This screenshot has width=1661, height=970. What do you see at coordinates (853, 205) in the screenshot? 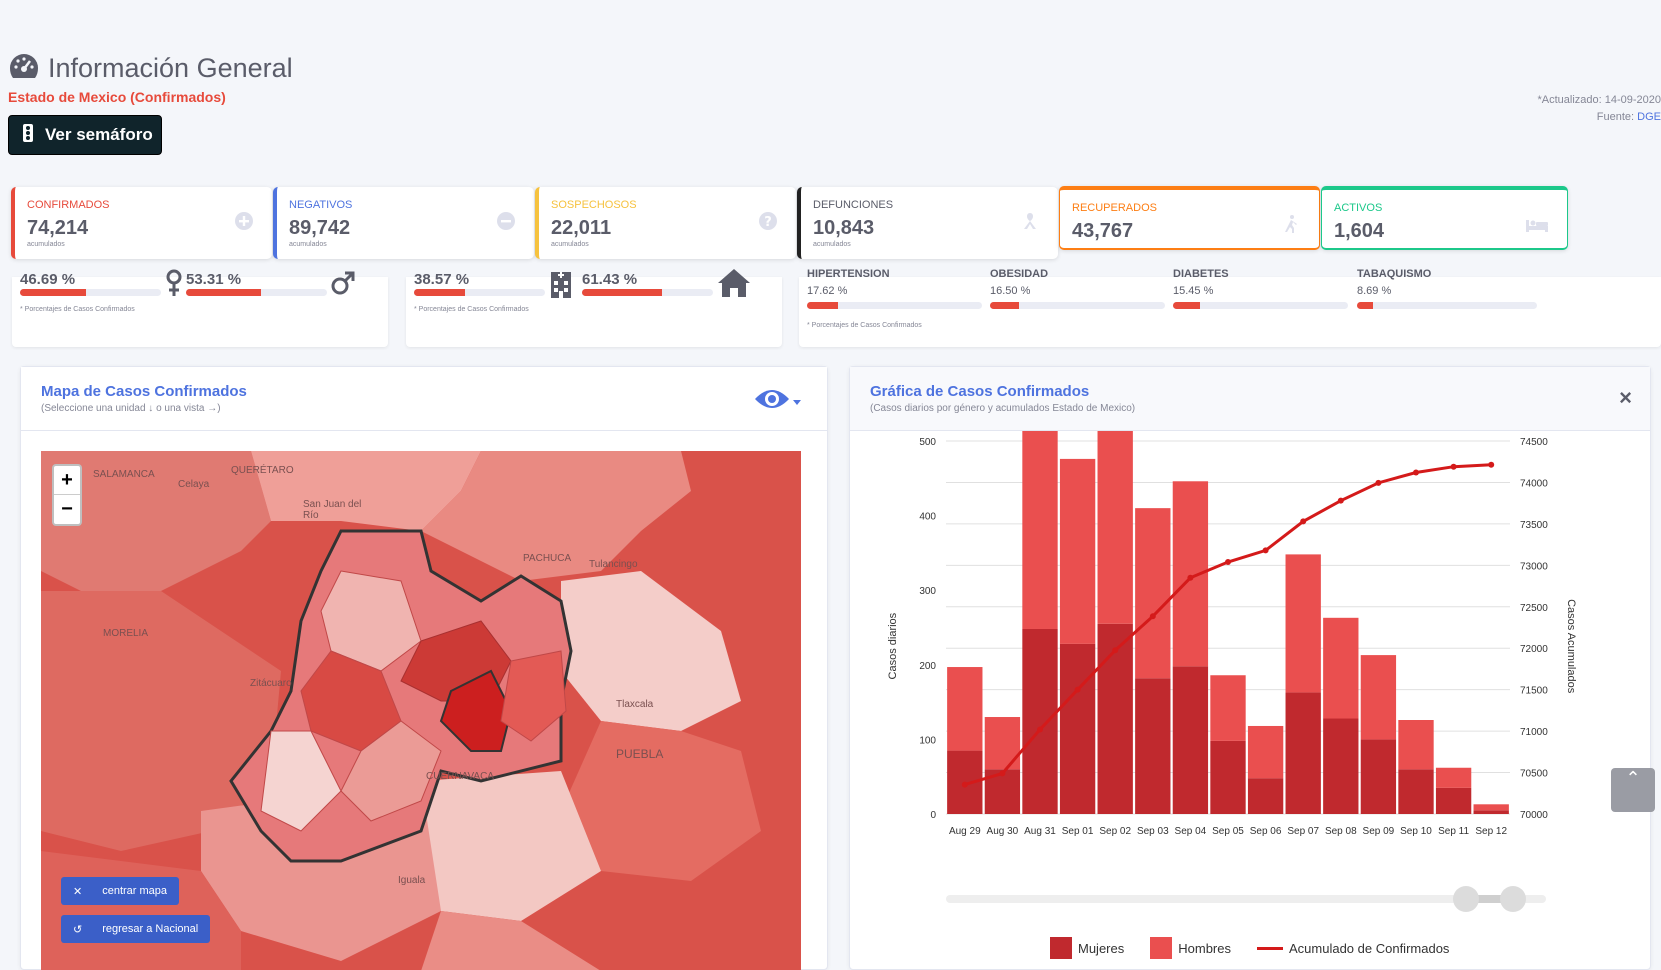
I see `card-label: DEFUNCIONES` at bounding box center [853, 205].